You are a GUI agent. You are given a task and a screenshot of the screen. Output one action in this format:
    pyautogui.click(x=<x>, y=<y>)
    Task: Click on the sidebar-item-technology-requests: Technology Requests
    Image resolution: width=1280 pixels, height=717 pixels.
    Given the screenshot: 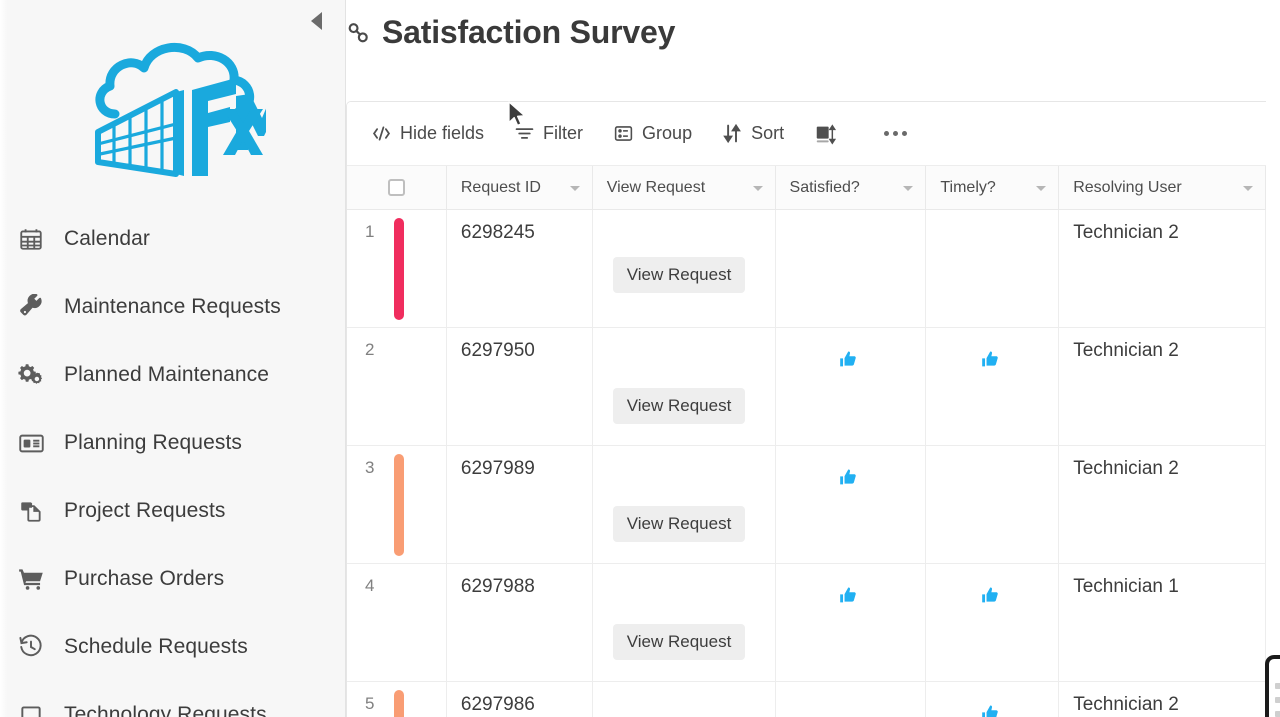 What is the action you would take?
    pyautogui.click(x=172, y=699)
    